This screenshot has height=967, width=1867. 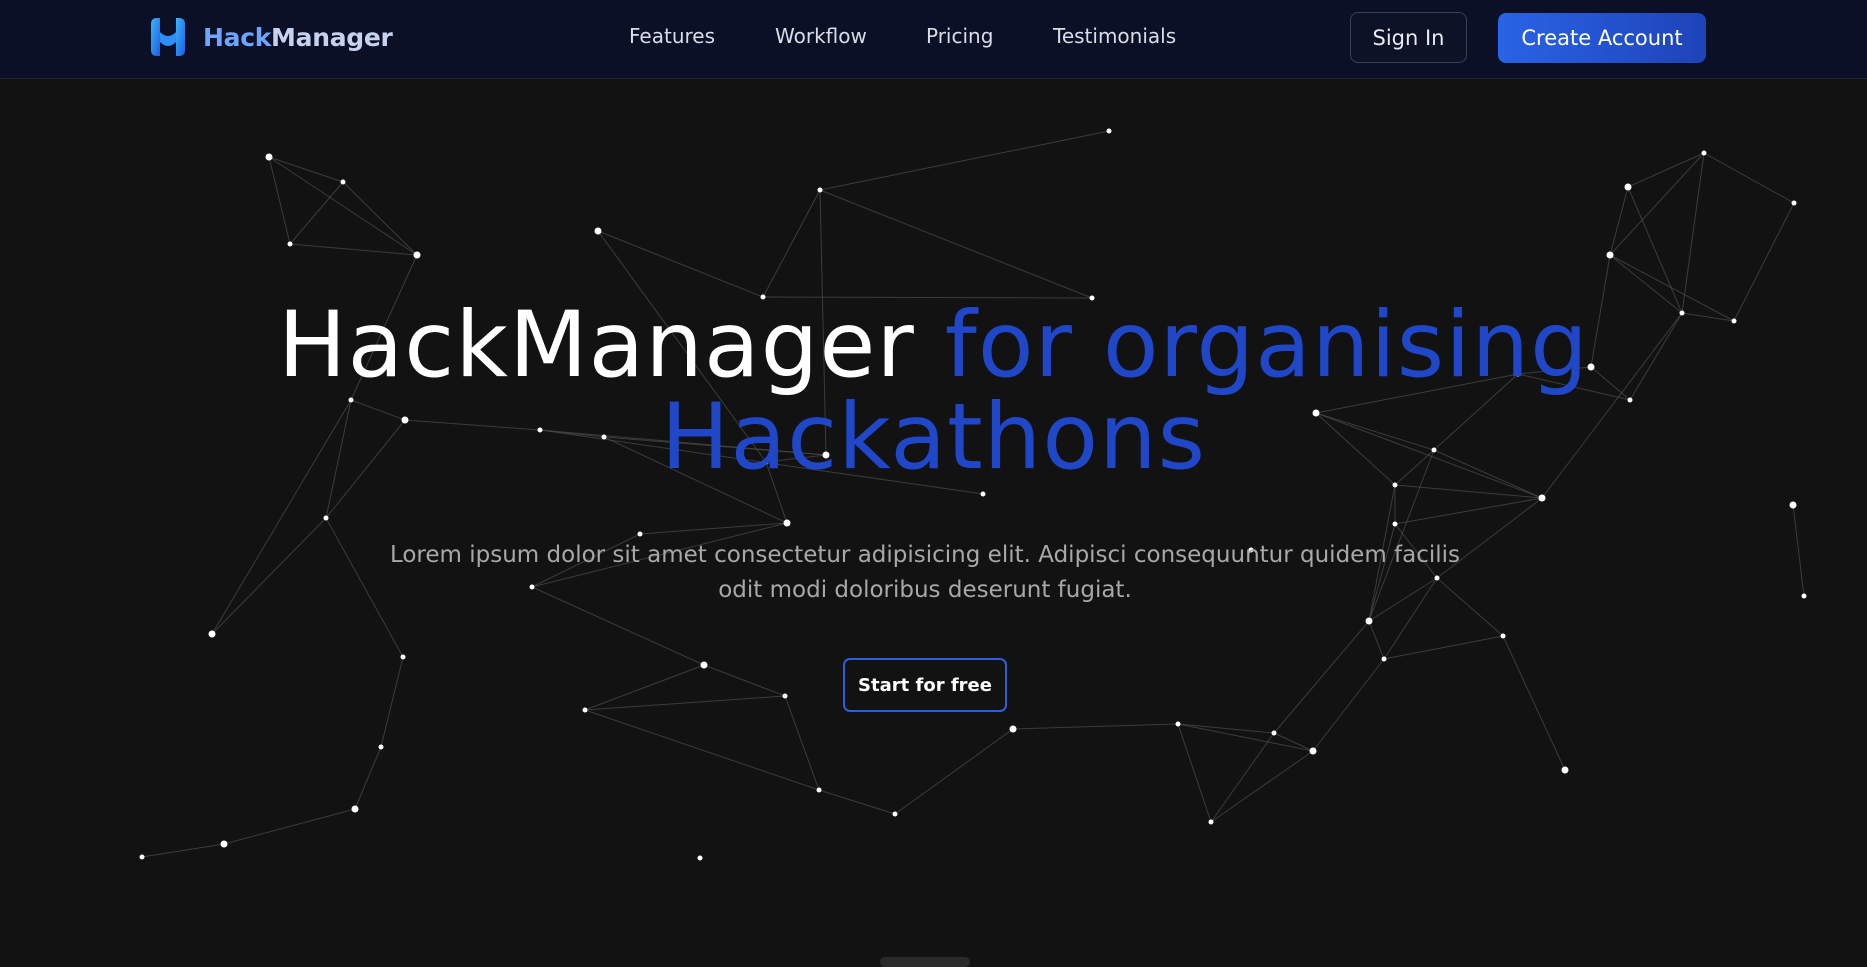 I want to click on nav-link-features: Features, so click(x=672, y=36).